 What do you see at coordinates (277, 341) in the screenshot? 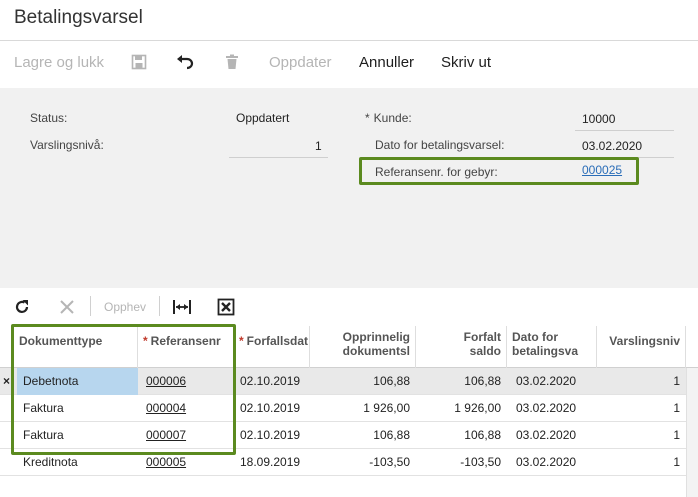
I see `column-header-label: Forfallsdat` at bounding box center [277, 341].